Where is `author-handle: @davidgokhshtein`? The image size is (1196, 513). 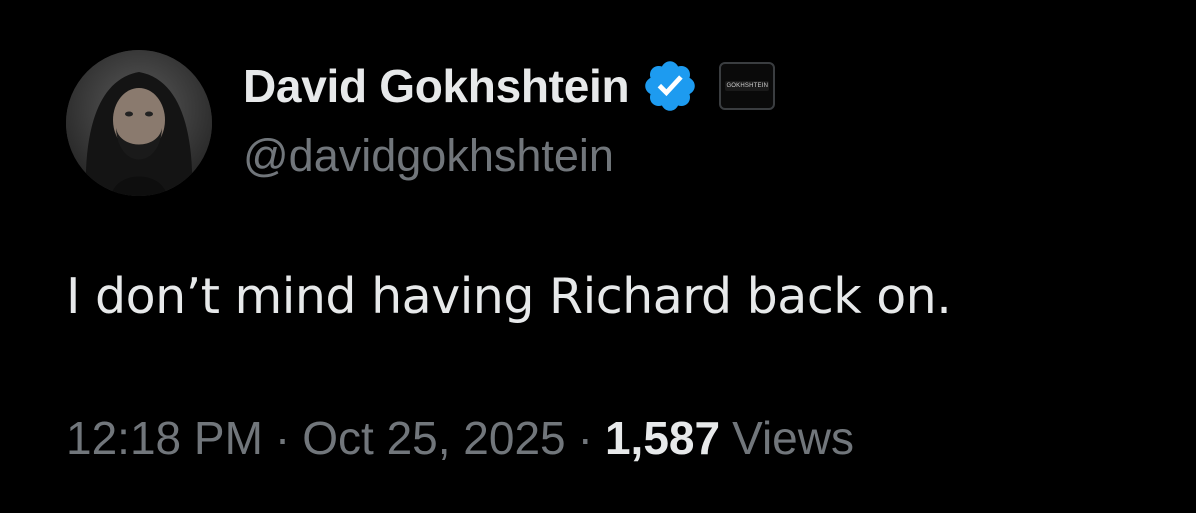
author-handle: @davidgokhshtein is located at coordinates (428, 155).